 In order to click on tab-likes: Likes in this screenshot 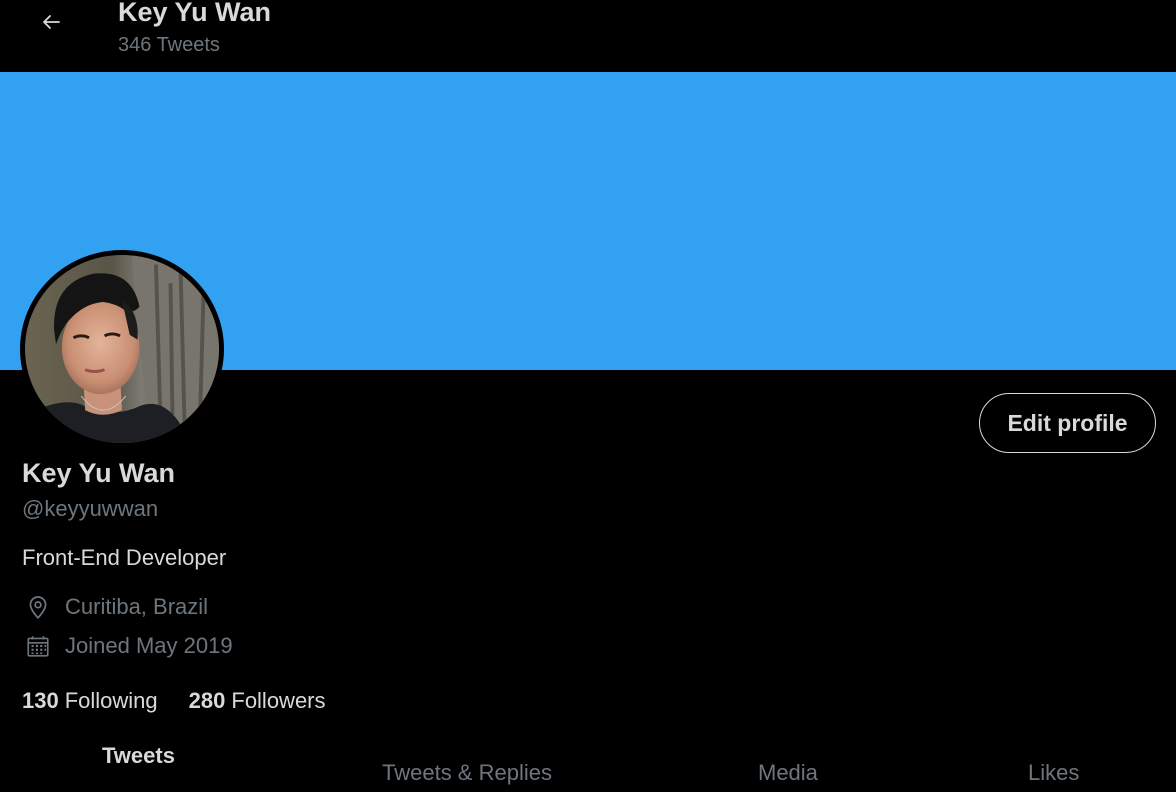, I will do `click(1053, 776)`.